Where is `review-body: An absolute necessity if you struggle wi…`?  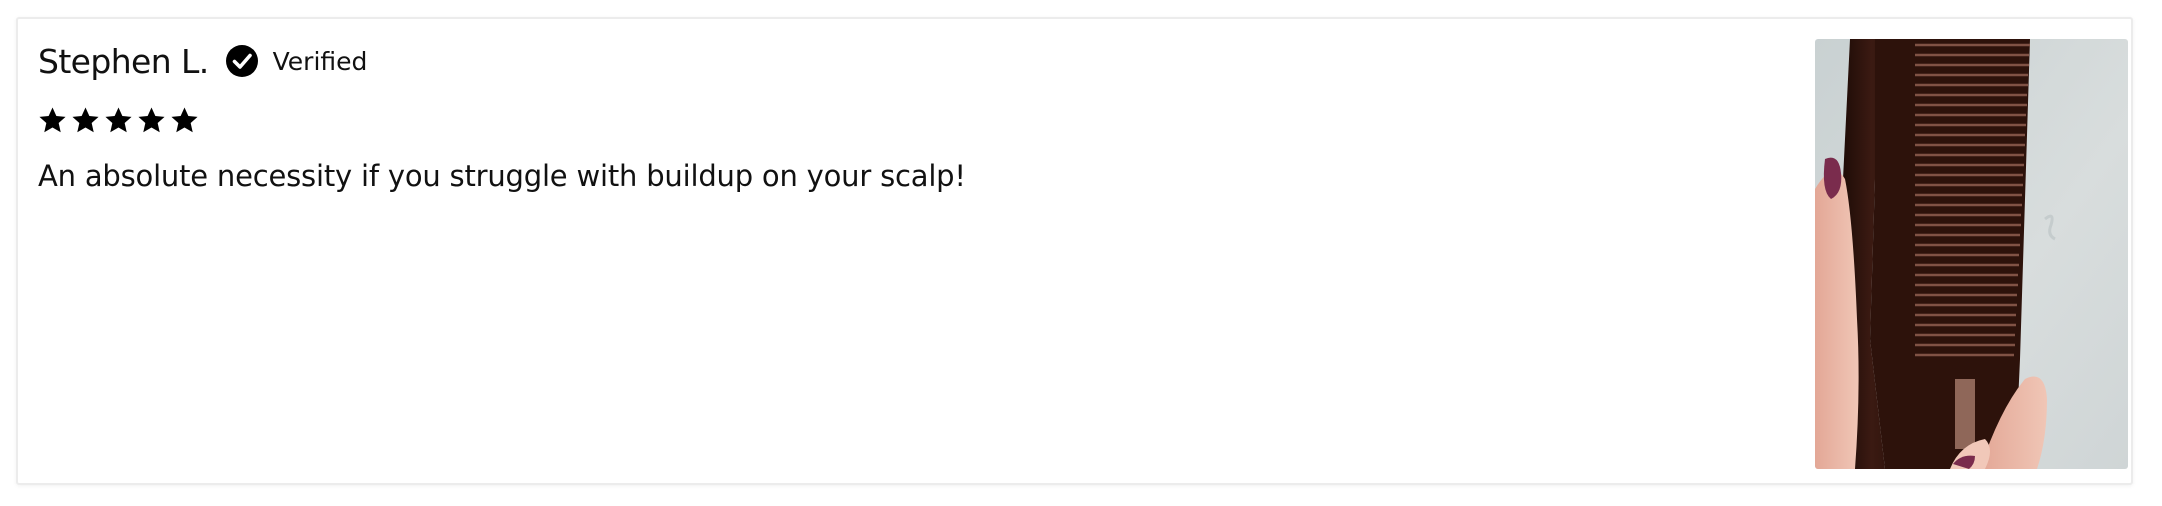
review-body: An absolute necessity if you struggle wi… is located at coordinates (502, 176).